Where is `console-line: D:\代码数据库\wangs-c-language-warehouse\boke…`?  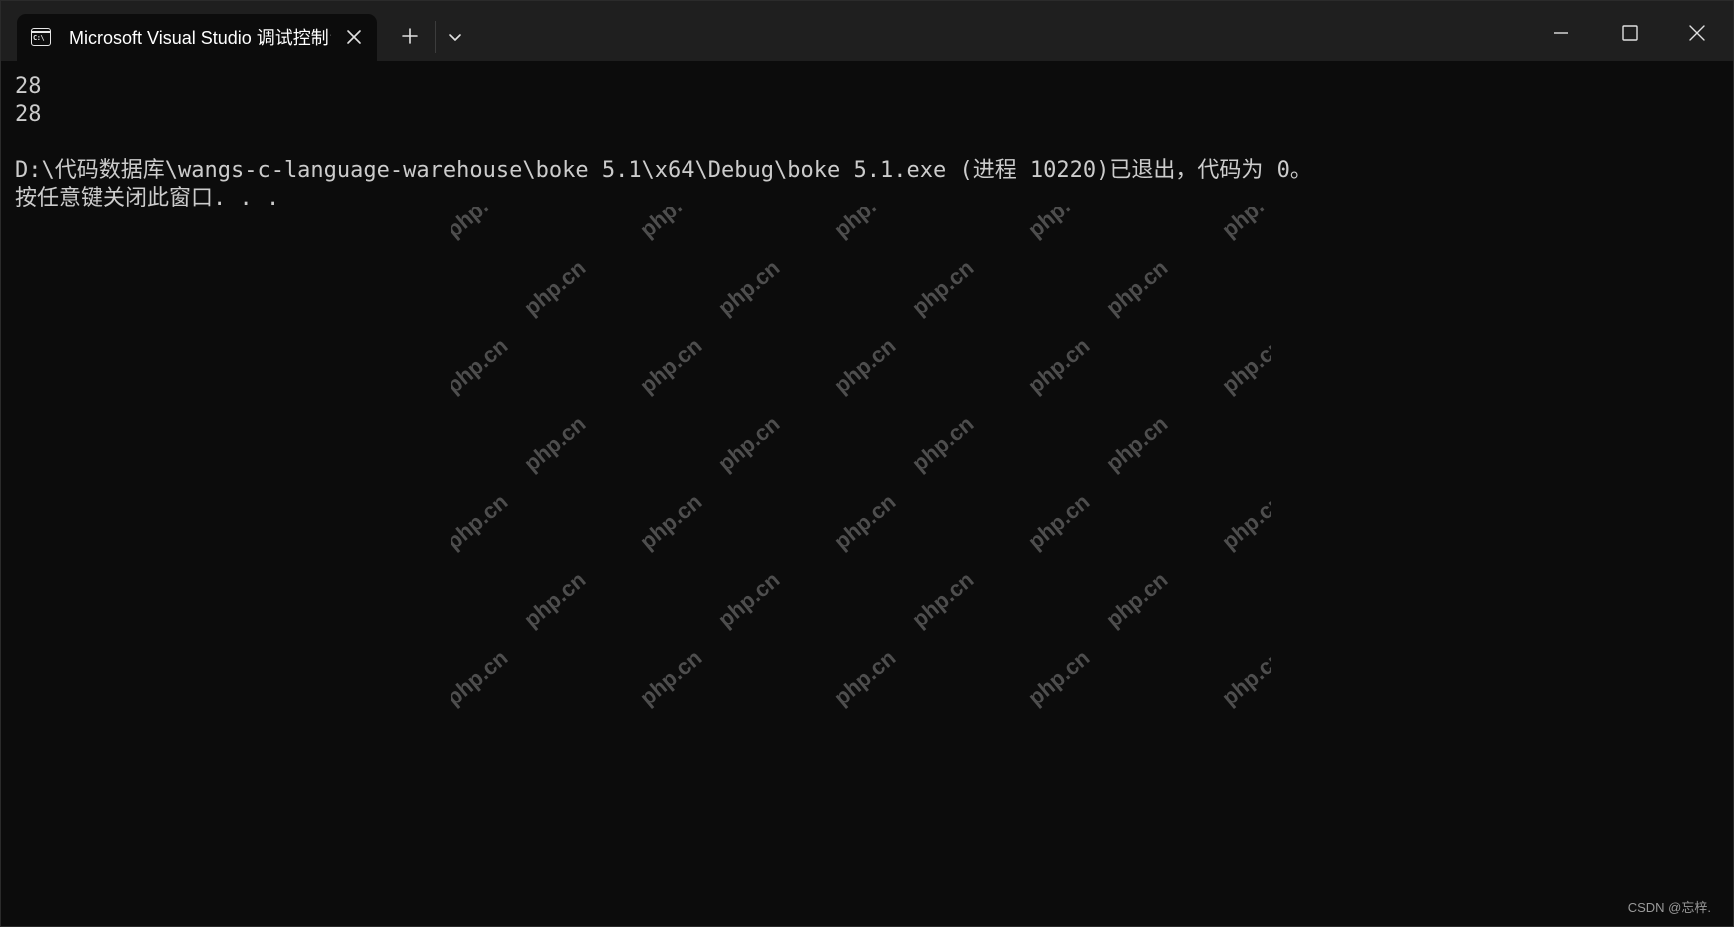
console-line: D:\代码数据库\wangs-c-language-warehouse\boke… is located at coordinates (663, 170).